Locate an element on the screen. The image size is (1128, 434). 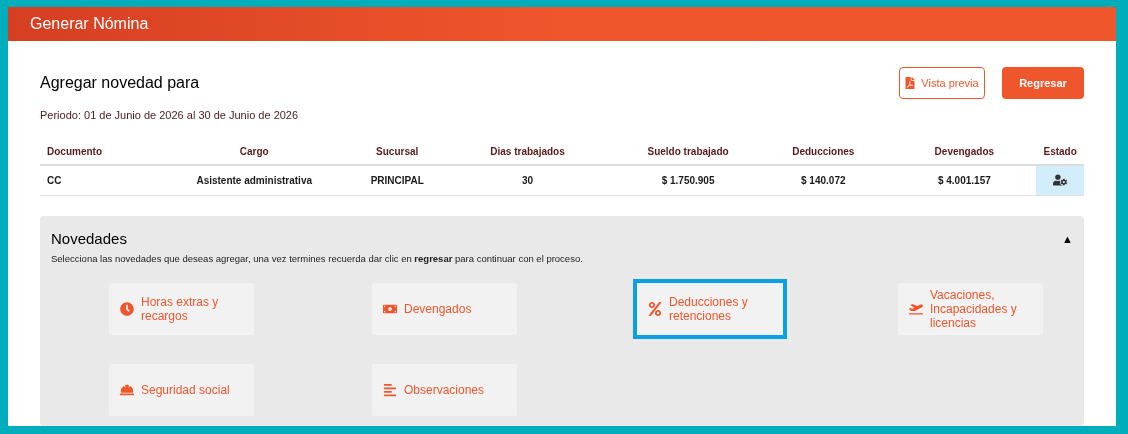
user-settings-icon is located at coordinates (1060, 180).